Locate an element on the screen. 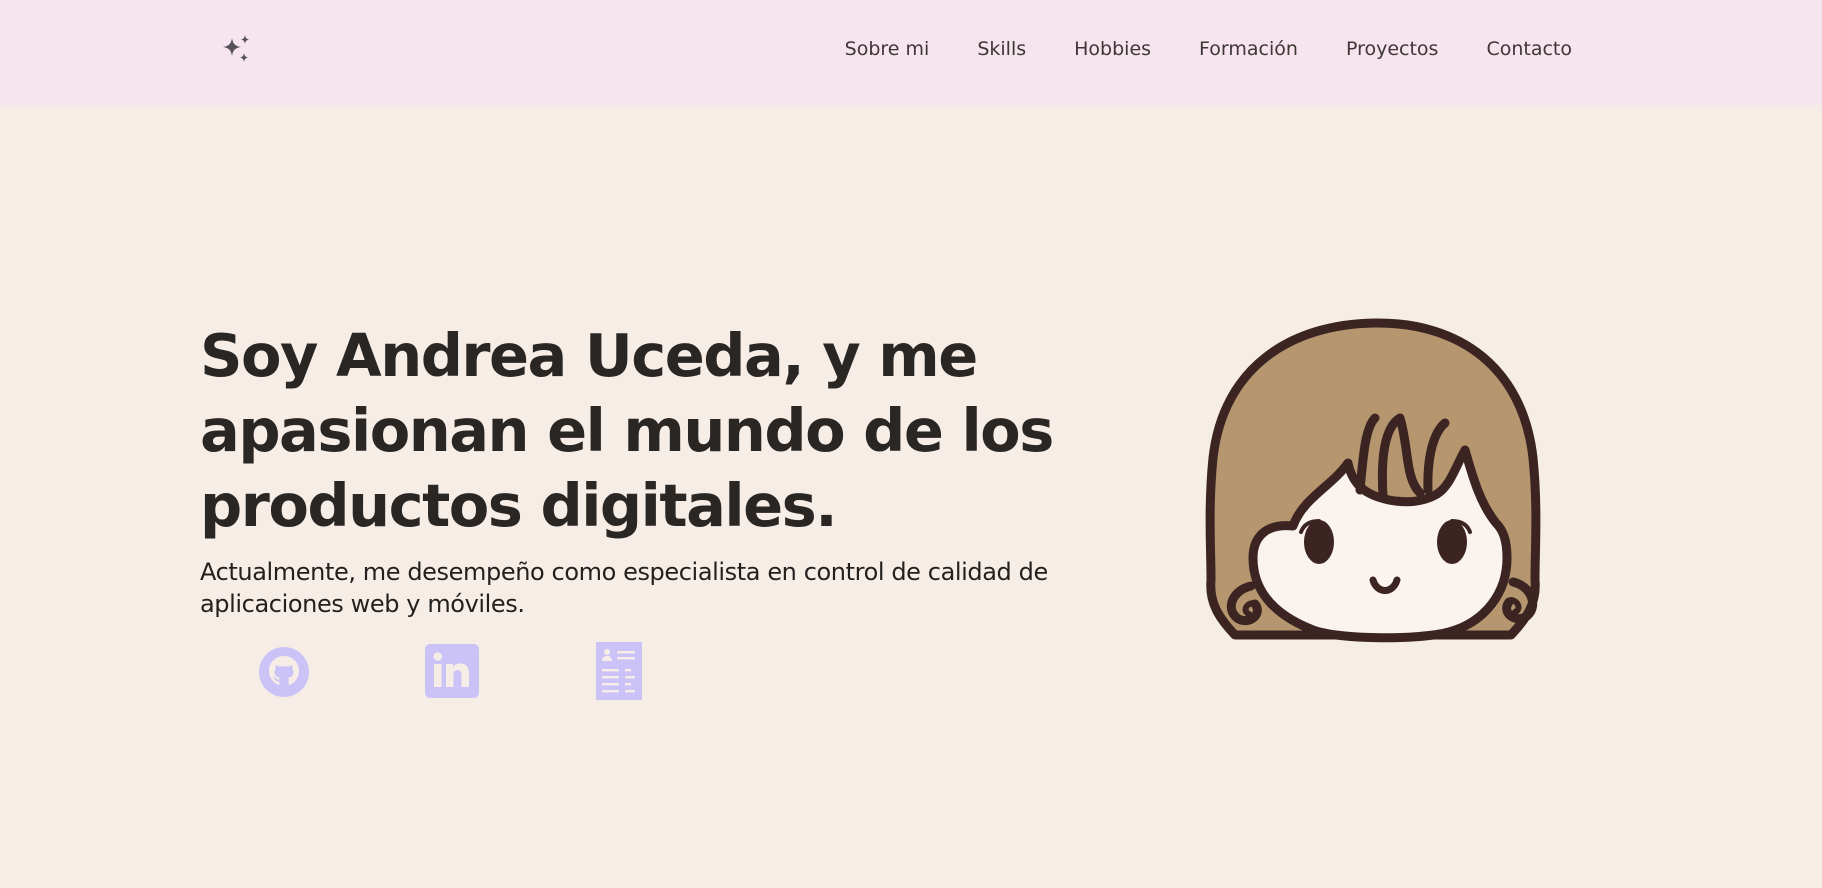 The image size is (1822, 888). social-links is located at coordinates (468, 672).